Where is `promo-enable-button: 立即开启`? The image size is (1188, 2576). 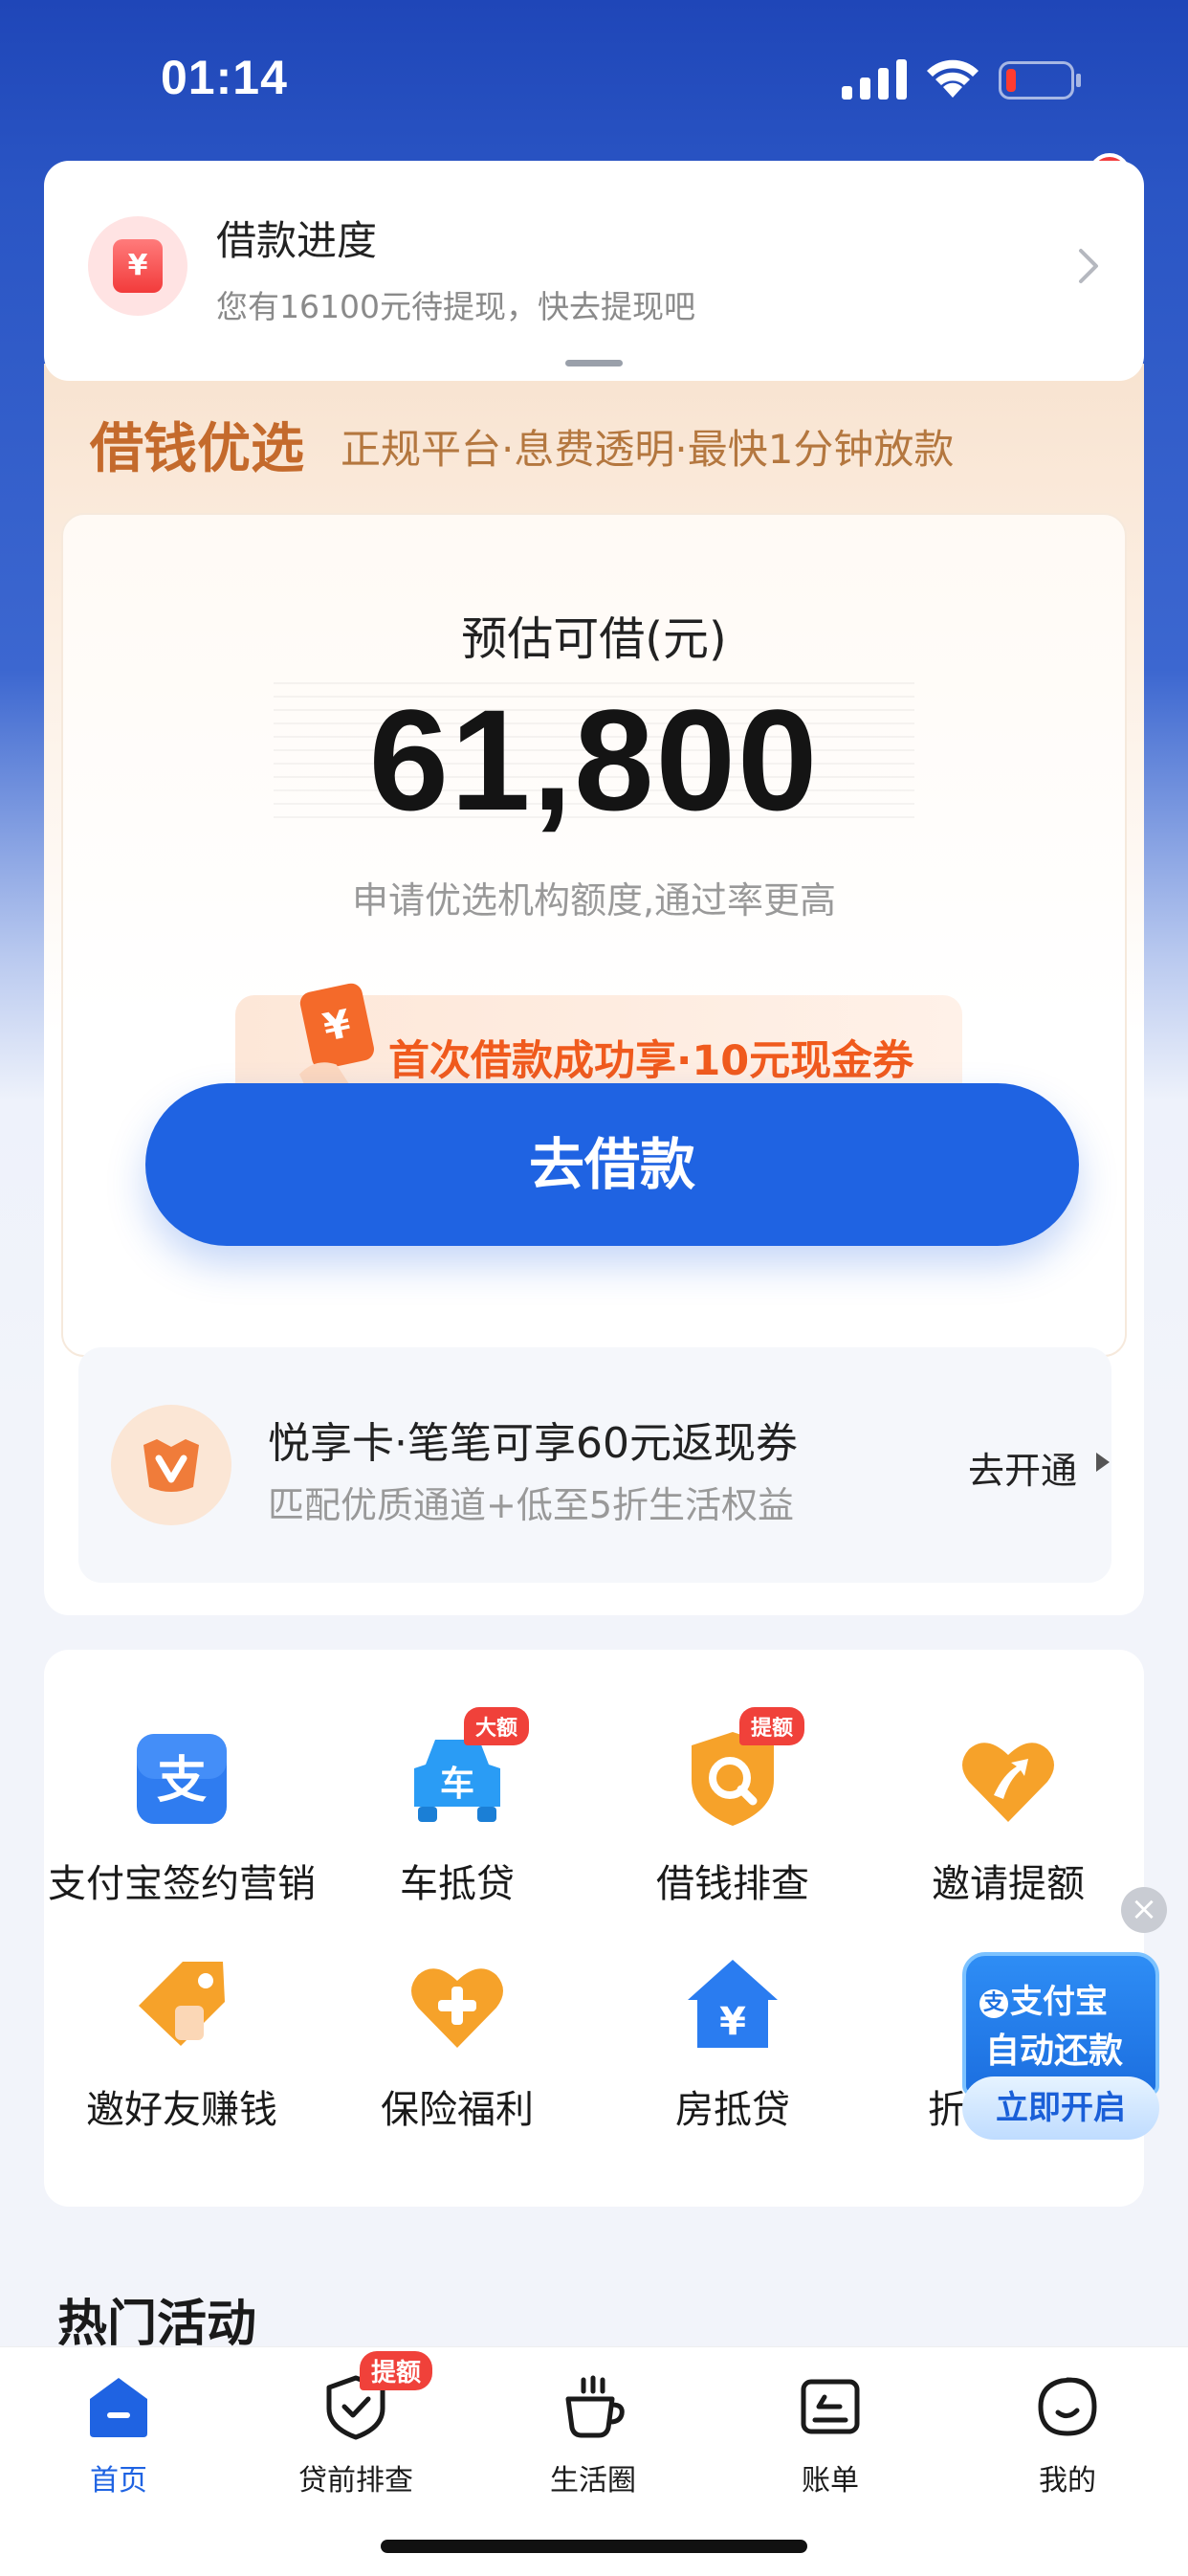
promo-enable-button: 立即开启 is located at coordinates (1060, 2108).